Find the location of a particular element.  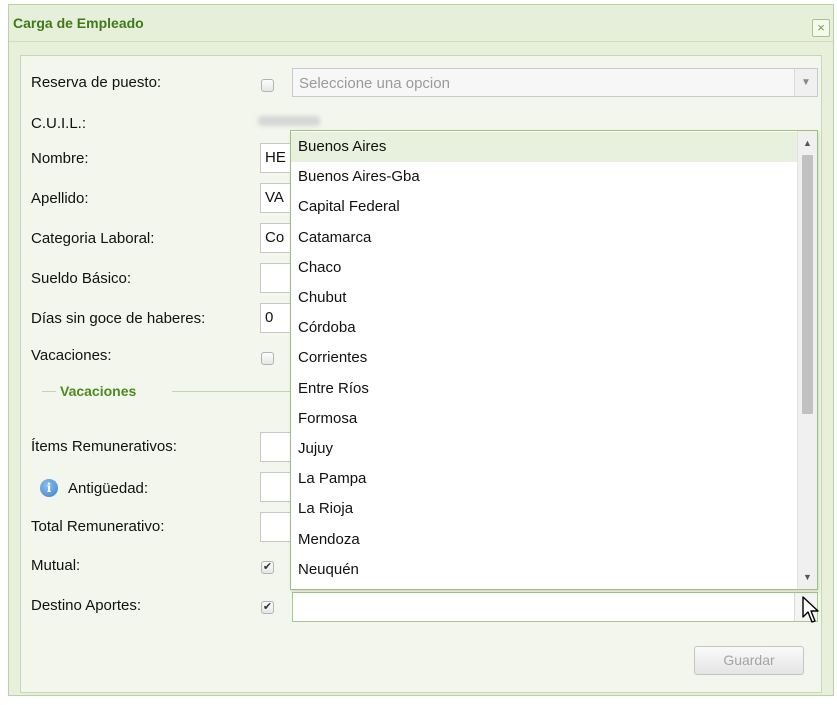

dialog-title: Carga de Empleado is located at coordinates (78, 23).